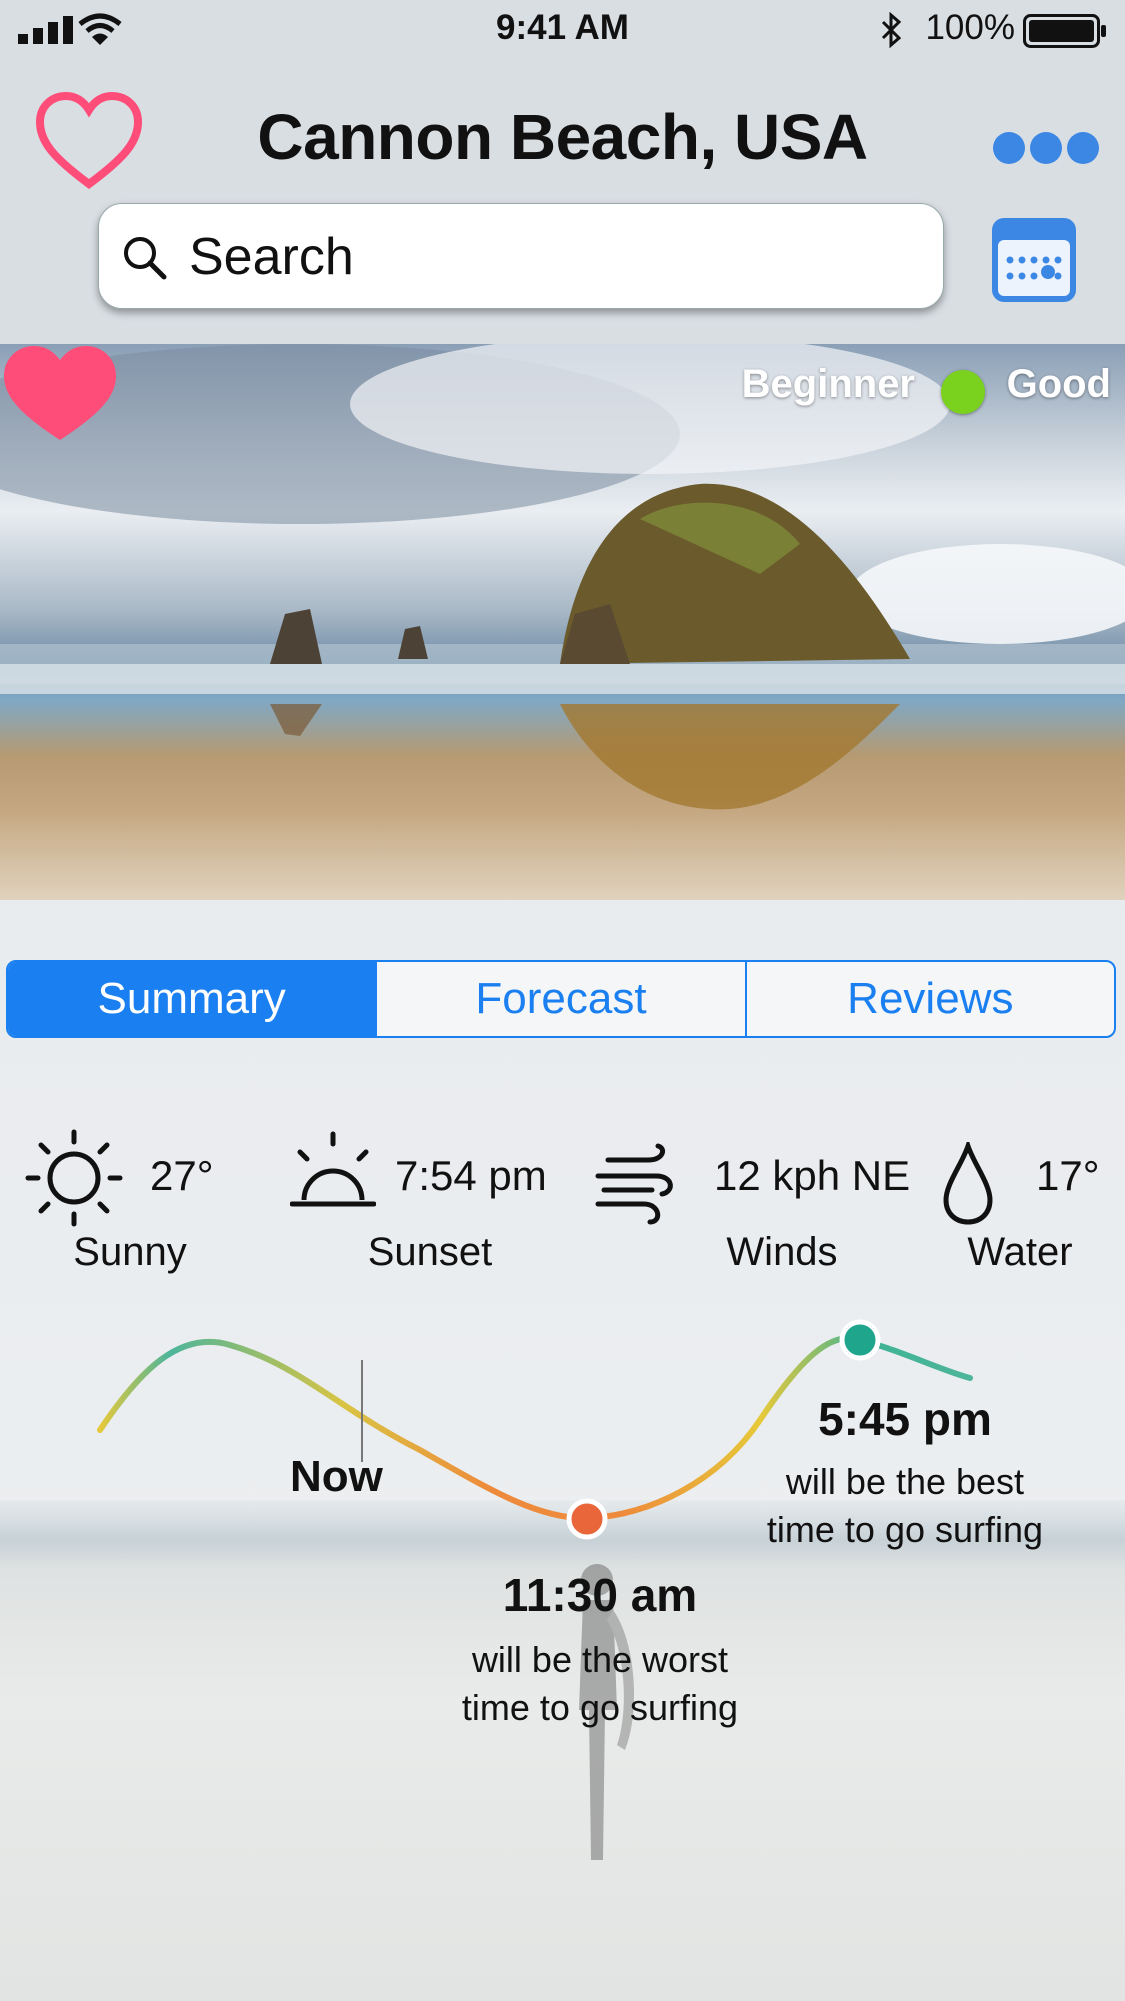 This screenshot has width=1125, height=2001. What do you see at coordinates (634, 1184) in the screenshot?
I see `wind-icon` at bounding box center [634, 1184].